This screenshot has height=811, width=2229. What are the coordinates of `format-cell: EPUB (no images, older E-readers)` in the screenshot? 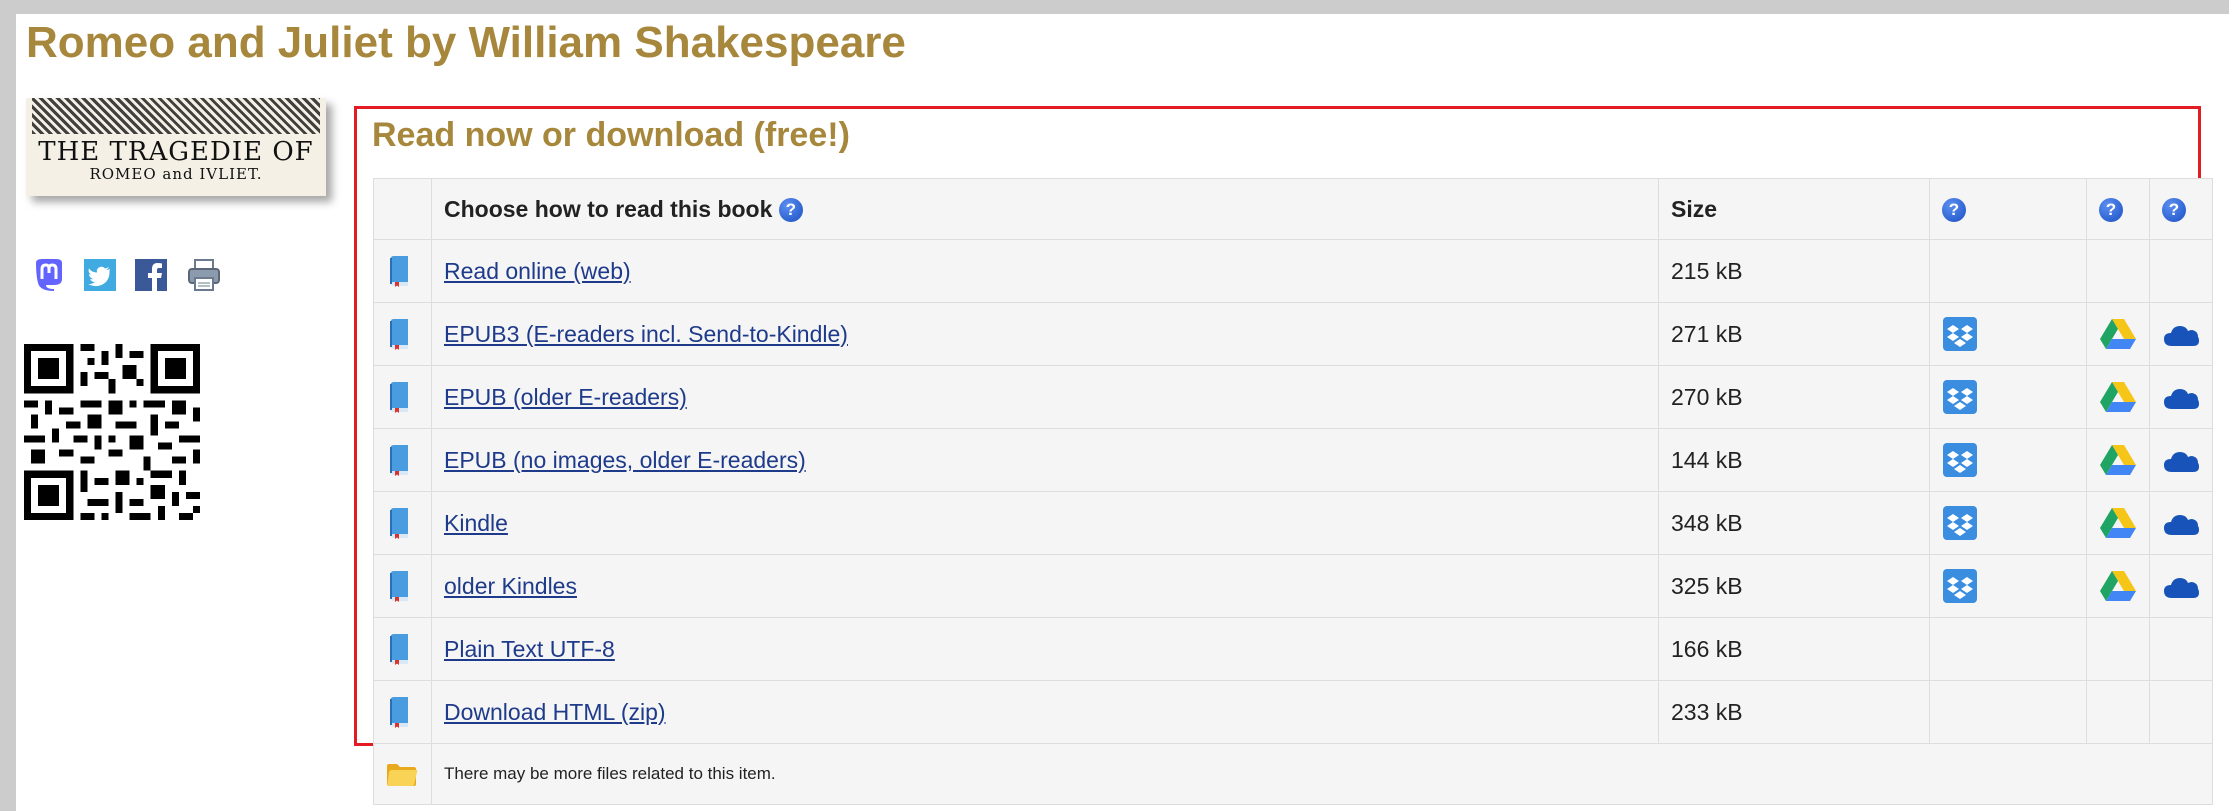 It's located at (1045, 460).